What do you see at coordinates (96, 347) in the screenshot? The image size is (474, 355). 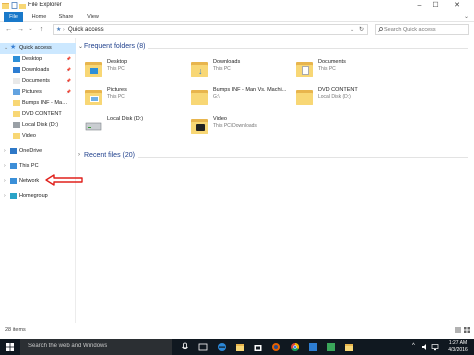 I see `taskbar-search: Search the web and Windows` at bounding box center [96, 347].